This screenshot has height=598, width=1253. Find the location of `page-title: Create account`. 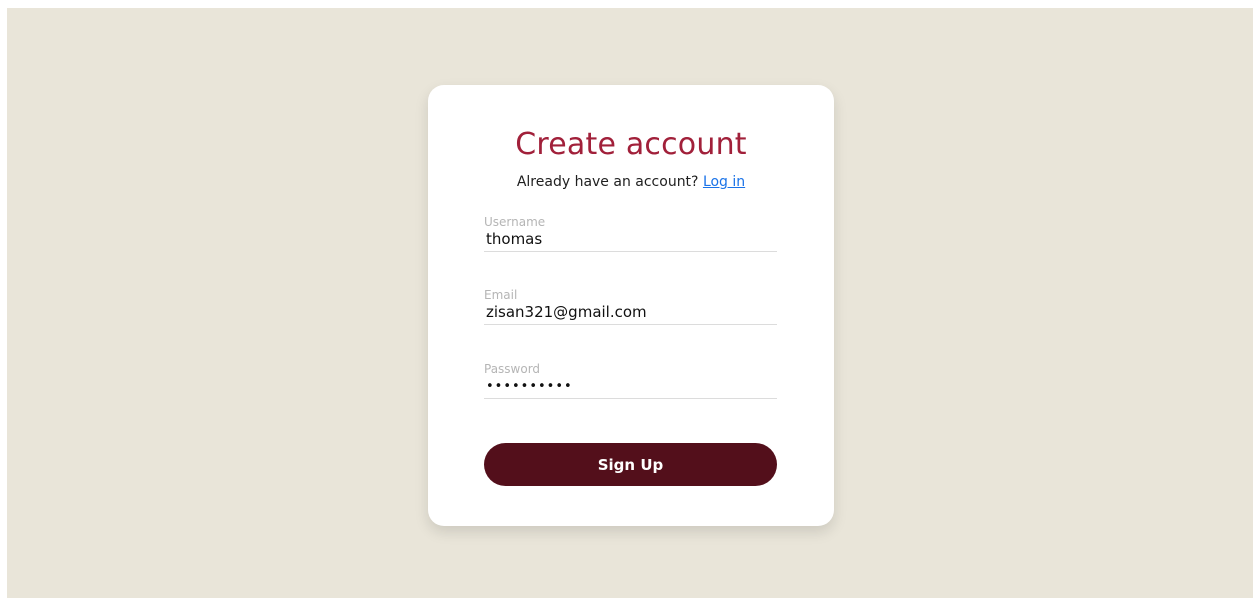

page-title: Create account is located at coordinates (631, 144).